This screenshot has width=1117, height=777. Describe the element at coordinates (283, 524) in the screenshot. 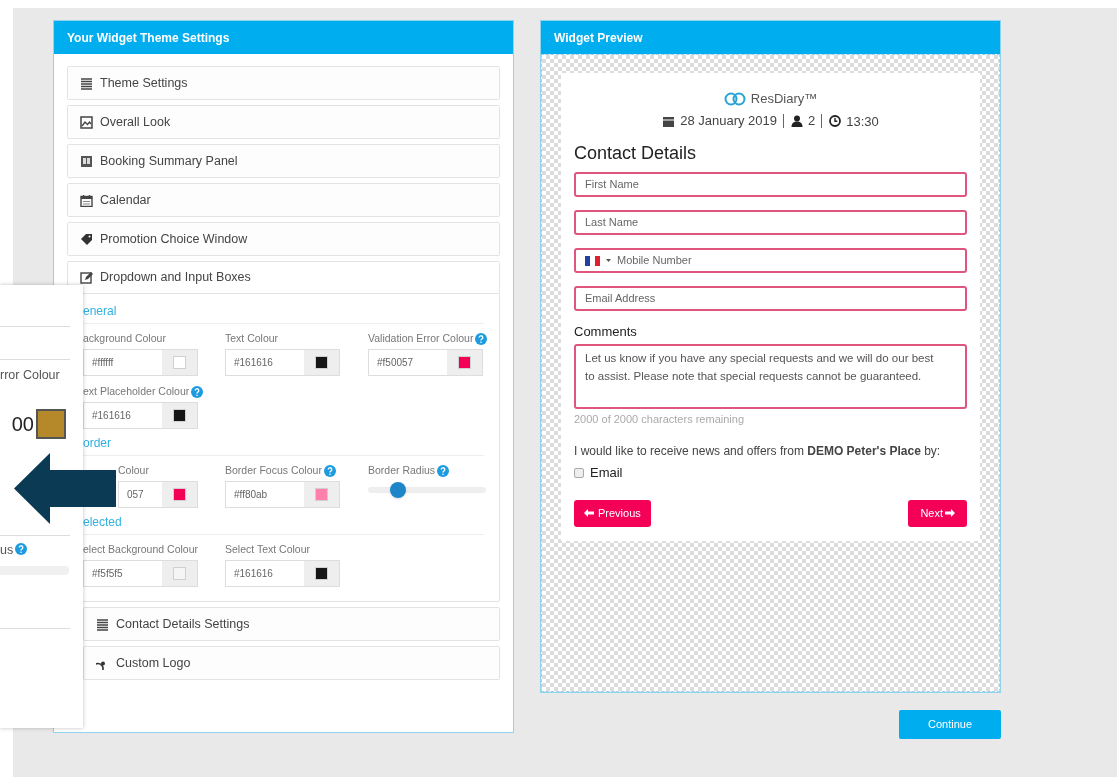

I see `group-title: elected` at that location.